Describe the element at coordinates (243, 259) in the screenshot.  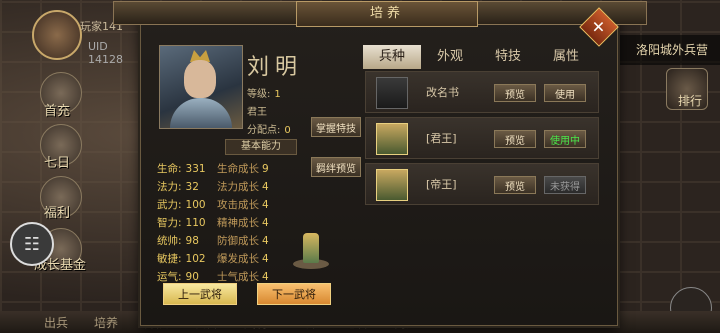
I see `growth-row: 爆发成长 4` at that location.